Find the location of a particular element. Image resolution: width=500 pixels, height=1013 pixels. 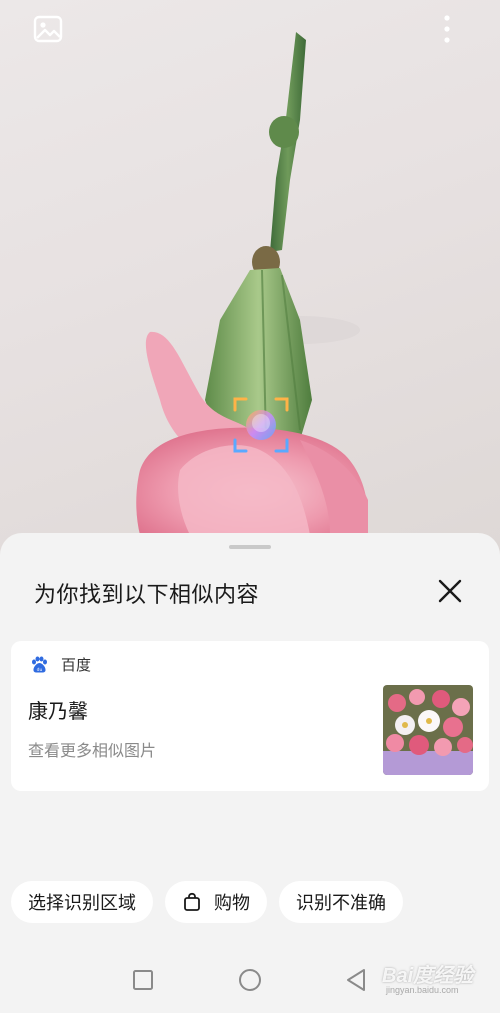

inaccurate-label: 识别不准确 is located at coordinates (341, 903).